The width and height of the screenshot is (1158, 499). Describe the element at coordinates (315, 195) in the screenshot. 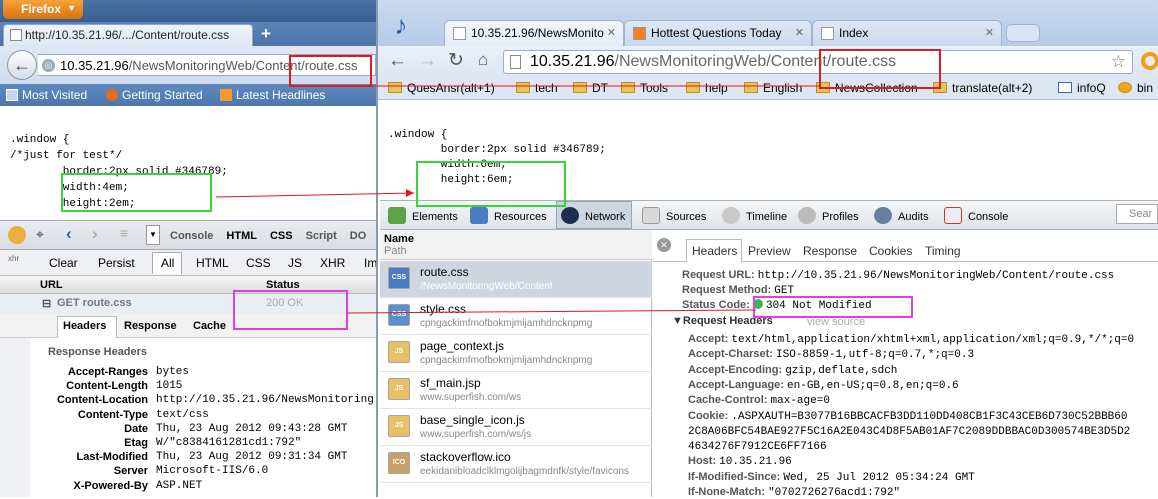

I see `annotation-arrow-size` at that location.